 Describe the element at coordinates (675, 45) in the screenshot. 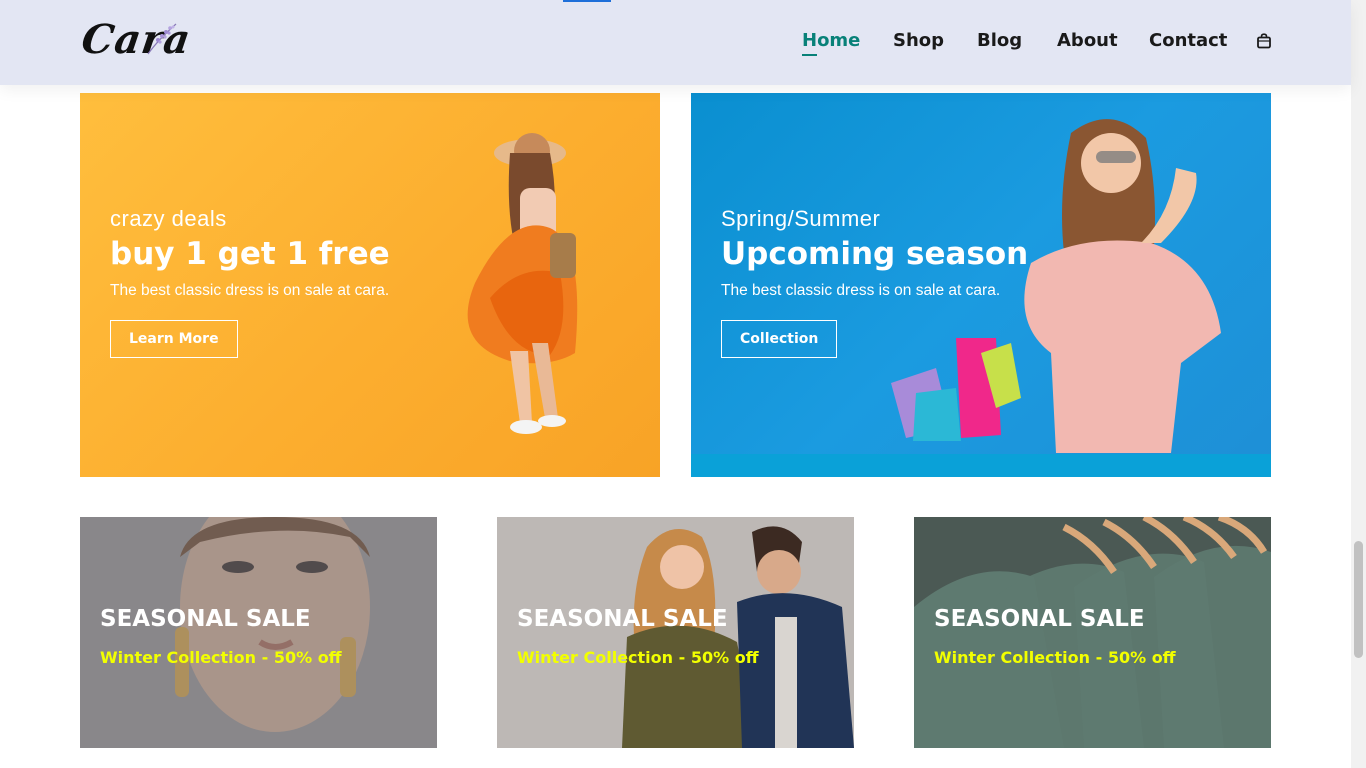

I see `main-nav: Home Shop Blog About Contact` at that location.